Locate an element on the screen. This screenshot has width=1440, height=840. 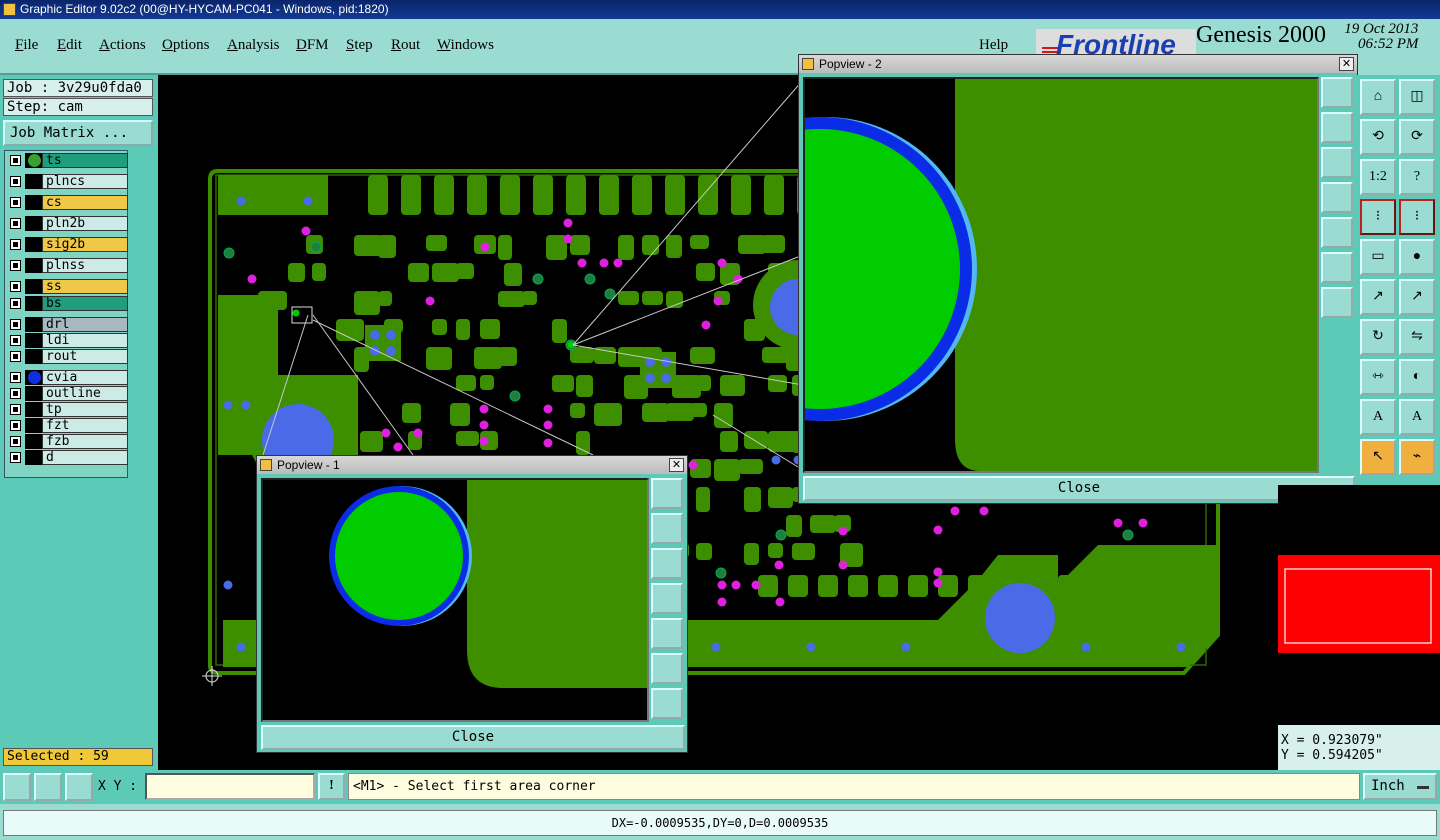
layer-row-ss: ss is located at coordinates (68, 286).